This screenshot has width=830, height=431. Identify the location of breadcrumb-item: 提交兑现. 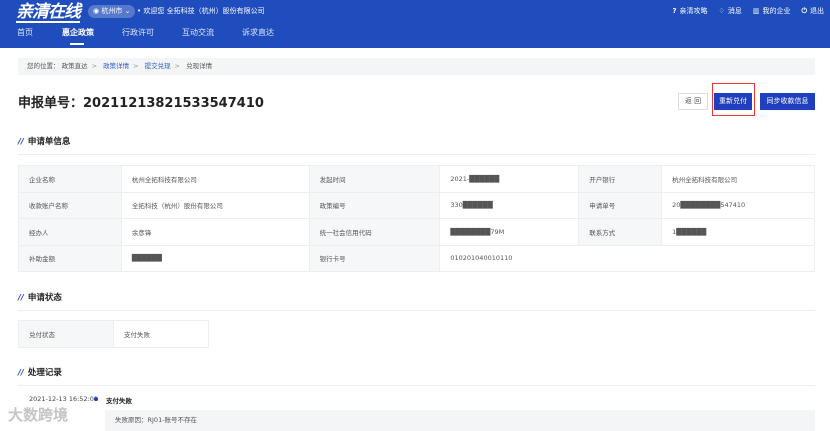
(158, 66).